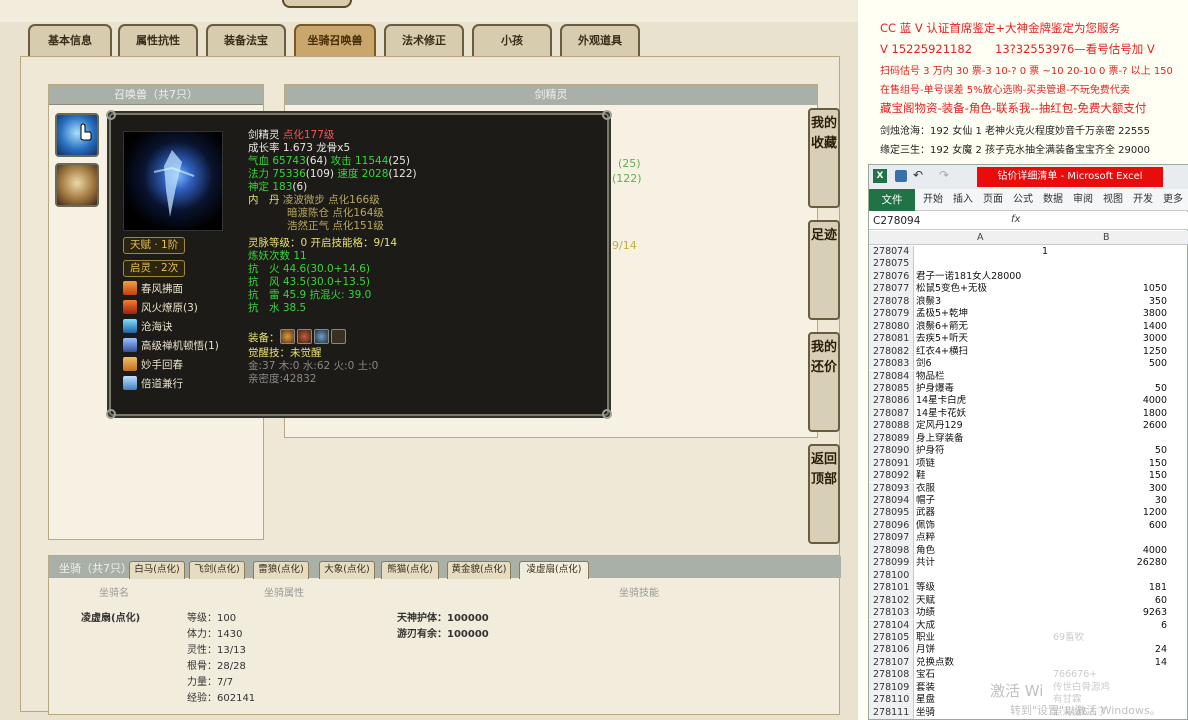  I want to click on cell-a: 护身符, so click(982, 451).